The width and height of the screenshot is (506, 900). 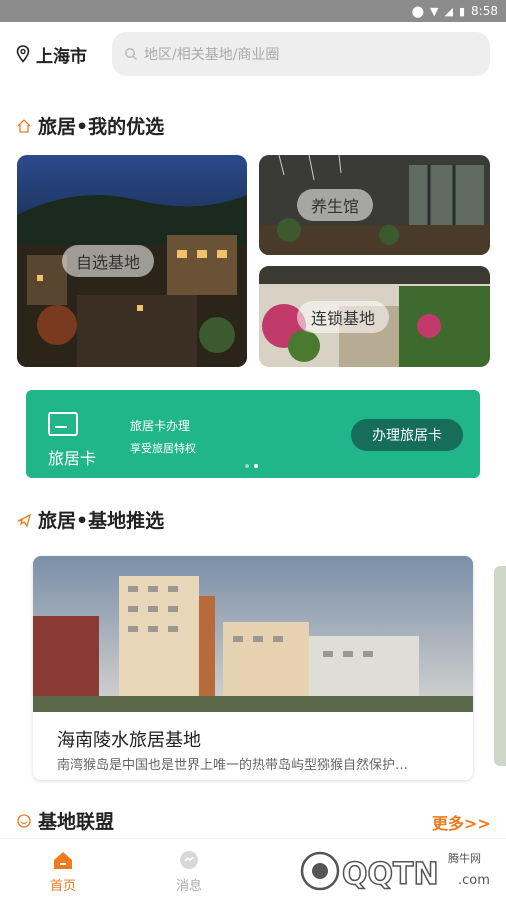 What do you see at coordinates (335, 205) in the screenshot?
I see `tile-health-house-label: 养生馆` at bounding box center [335, 205].